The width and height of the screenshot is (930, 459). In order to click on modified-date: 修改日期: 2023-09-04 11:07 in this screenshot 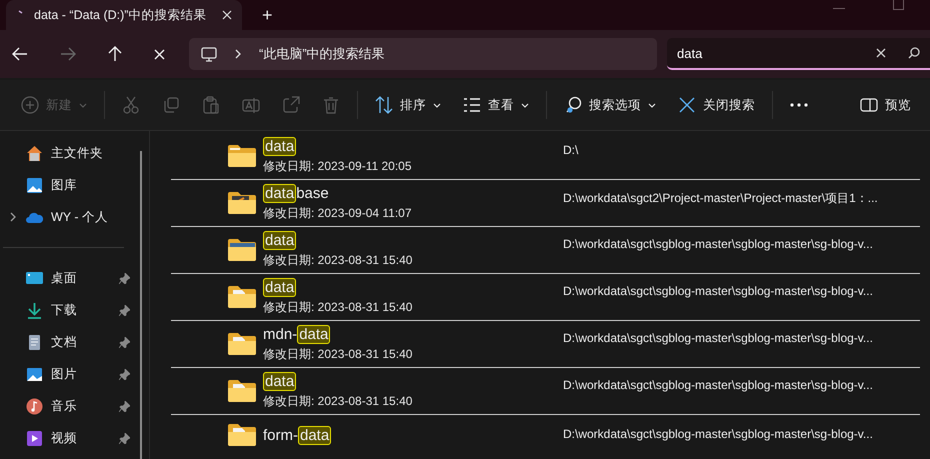, I will do `click(338, 213)`.